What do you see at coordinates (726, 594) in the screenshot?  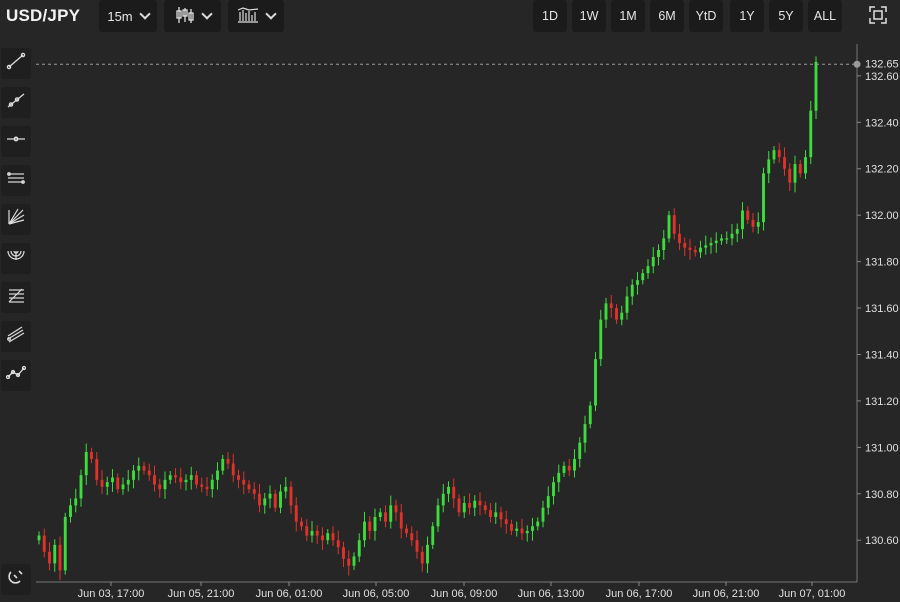 I see `x-tick-label: Jun 06, 21:00` at bounding box center [726, 594].